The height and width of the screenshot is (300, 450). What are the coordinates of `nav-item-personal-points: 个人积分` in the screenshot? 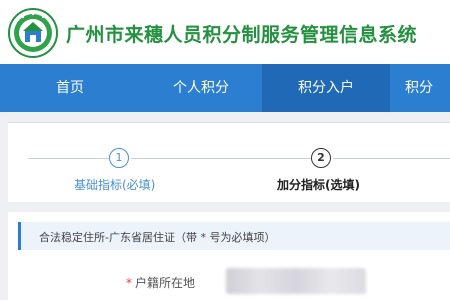 It's located at (201, 88).